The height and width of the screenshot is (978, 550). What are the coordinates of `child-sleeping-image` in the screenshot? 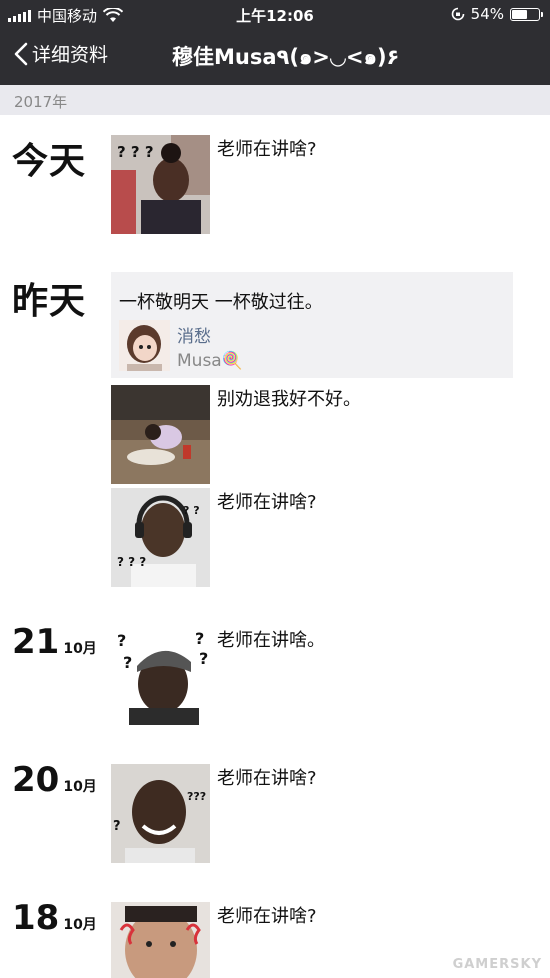 It's located at (160, 434).